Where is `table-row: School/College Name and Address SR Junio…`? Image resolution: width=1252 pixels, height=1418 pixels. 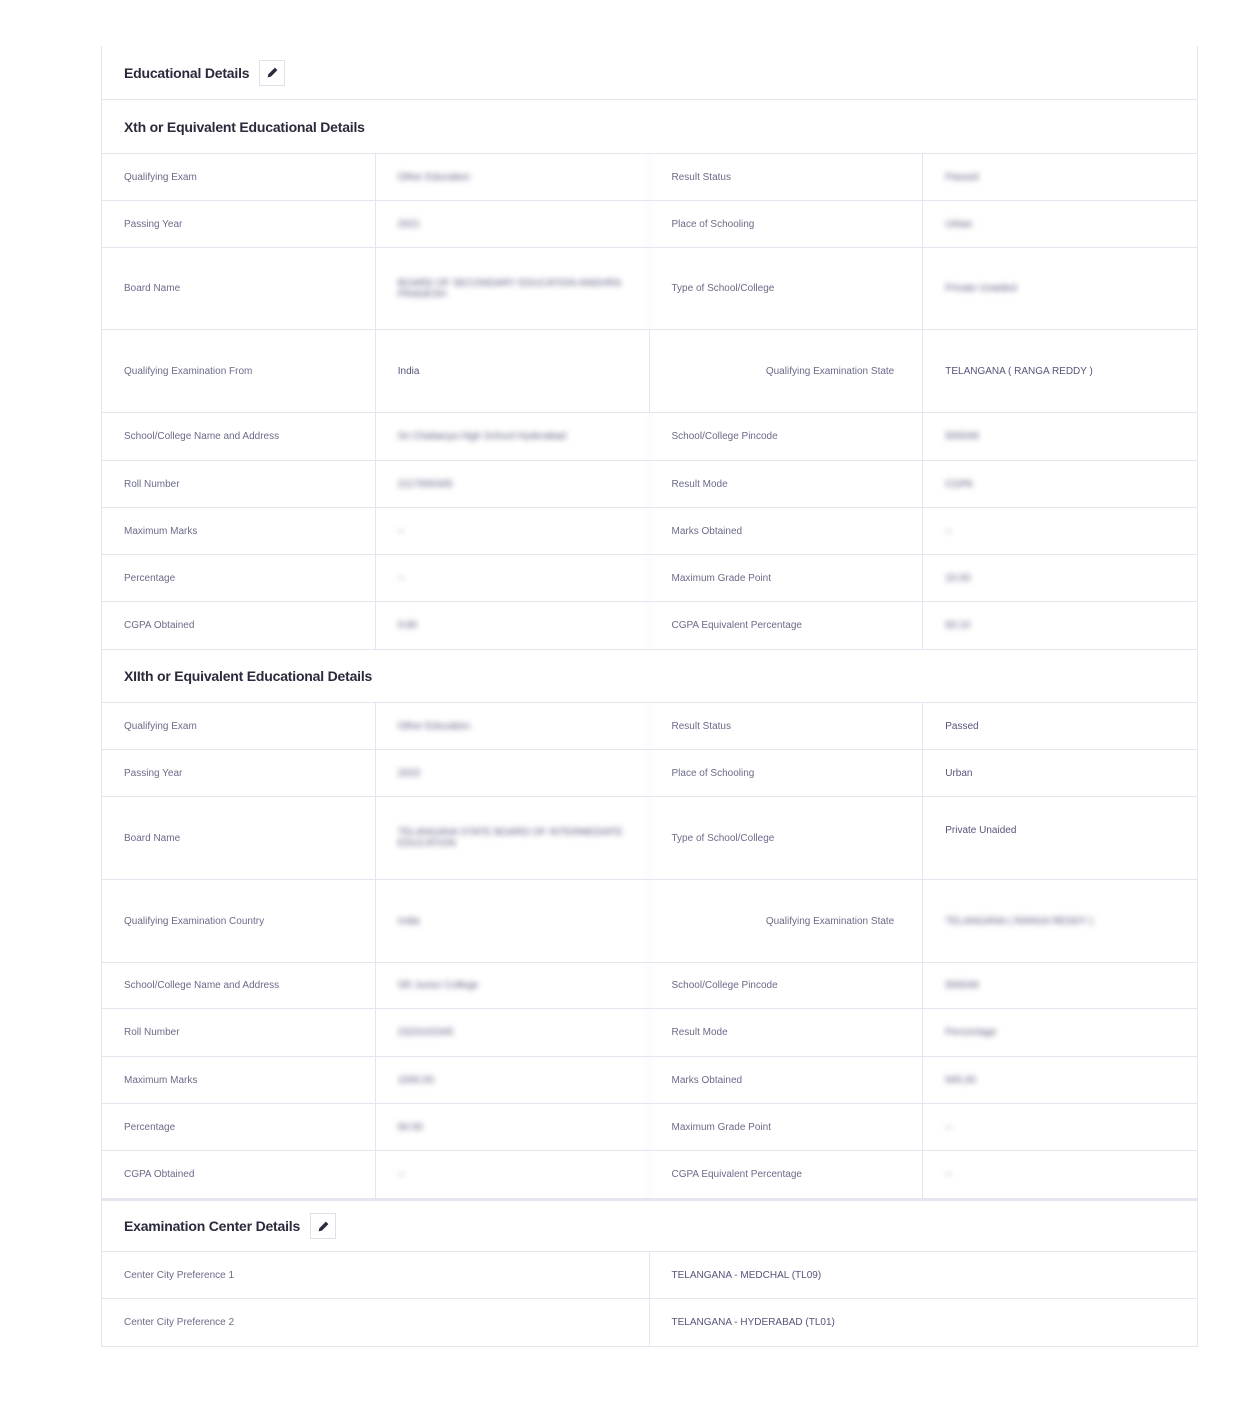 table-row: School/College Name and Address SR Junio… is located at coordinates (649, 986).